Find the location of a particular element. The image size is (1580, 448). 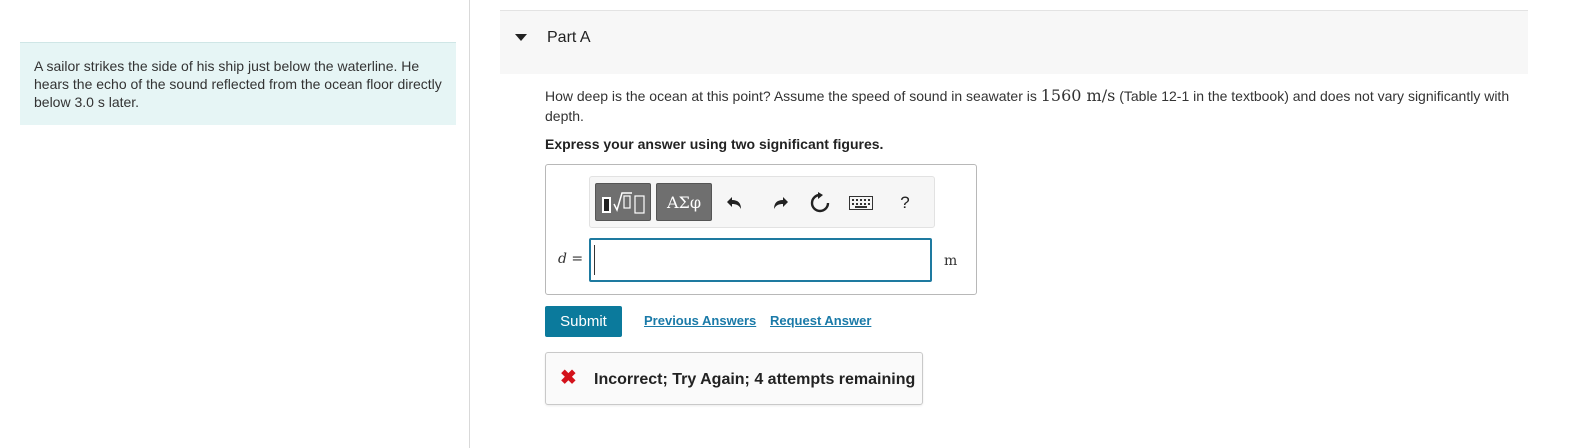

help-button: ? is located at coordinates (905, 203).